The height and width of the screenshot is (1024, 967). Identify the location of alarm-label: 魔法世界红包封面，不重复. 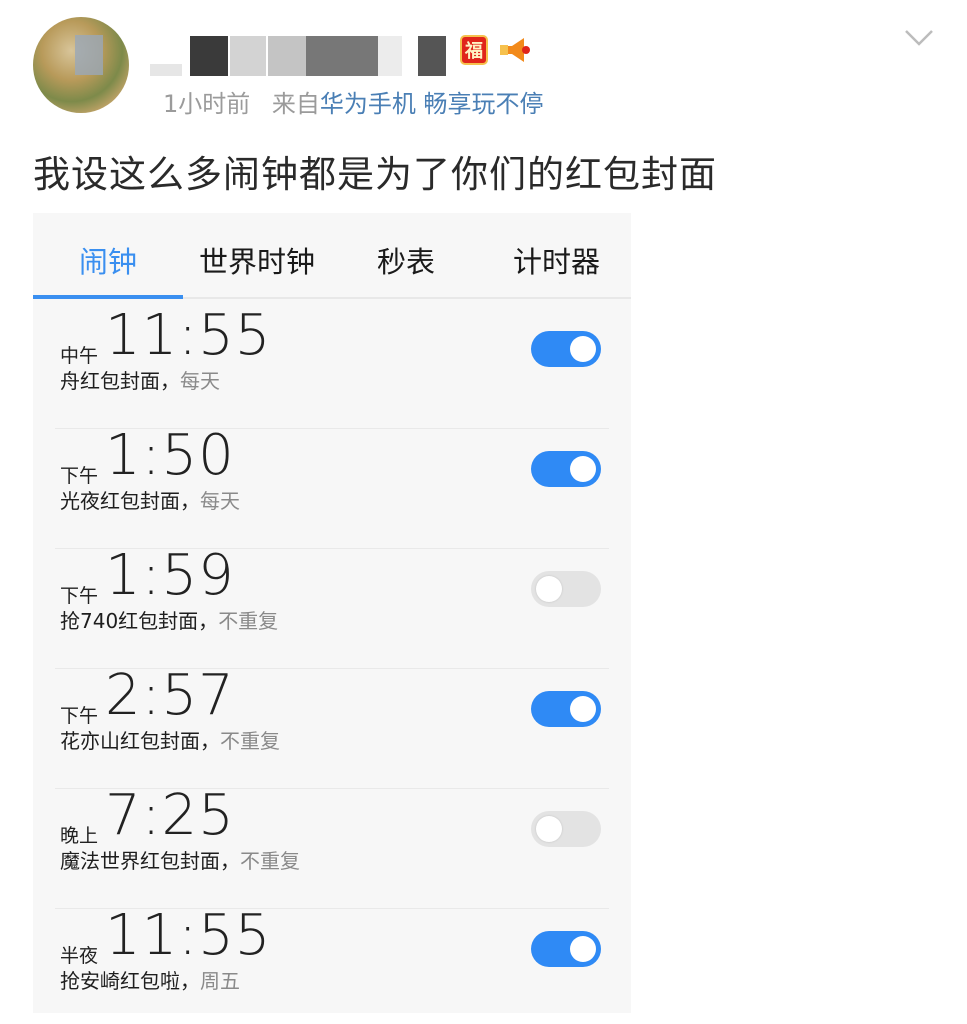
(180, 861).